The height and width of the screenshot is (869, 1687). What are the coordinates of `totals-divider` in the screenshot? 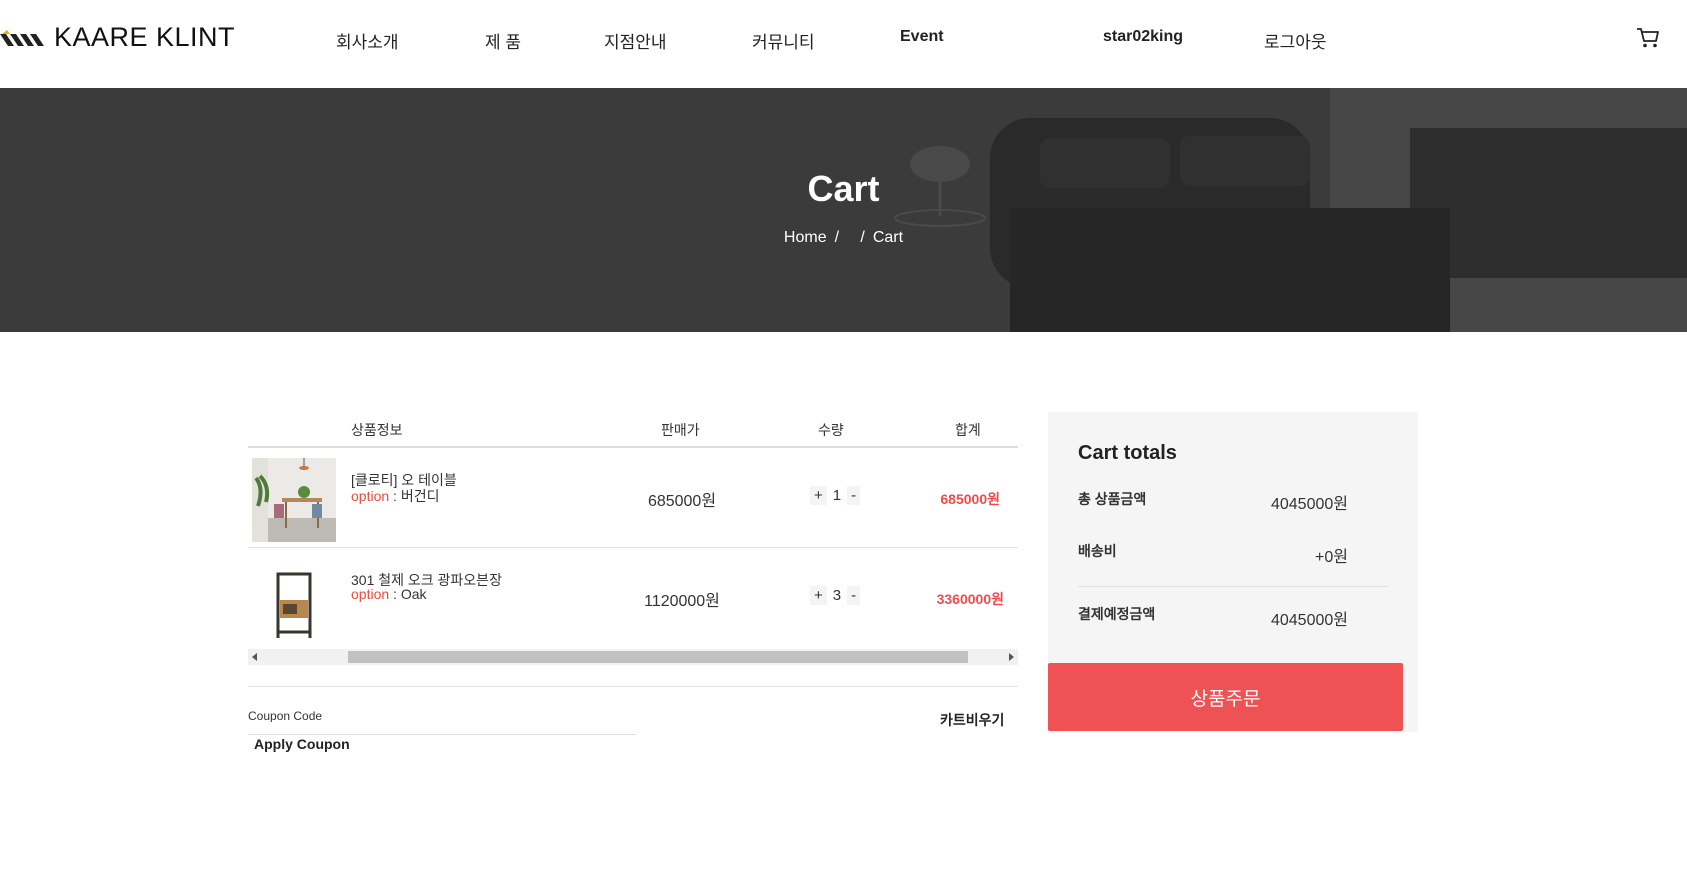 It's located at (1233, 586).